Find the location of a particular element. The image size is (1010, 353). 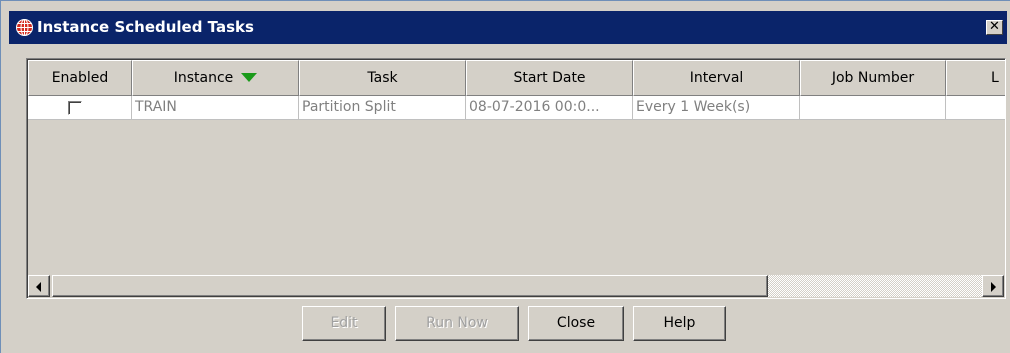

arrow-right-icon is located at coordinates (993, 287).